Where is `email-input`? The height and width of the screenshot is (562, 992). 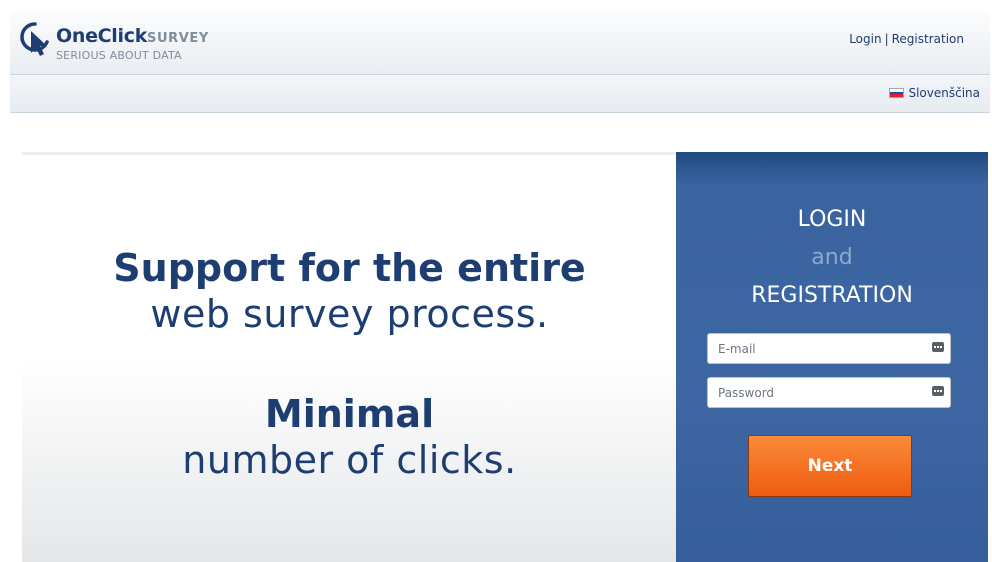 email-input is located at coordinates (813, 348).